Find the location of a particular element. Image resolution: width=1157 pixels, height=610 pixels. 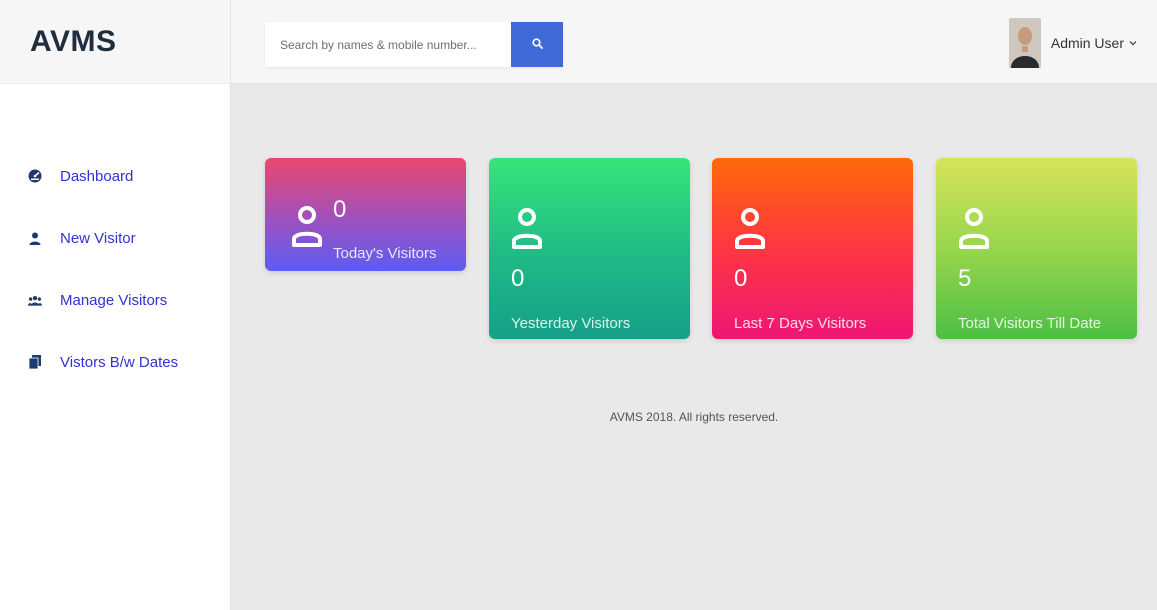

user-menu: Admin User is located at coordinates (1072, 43).